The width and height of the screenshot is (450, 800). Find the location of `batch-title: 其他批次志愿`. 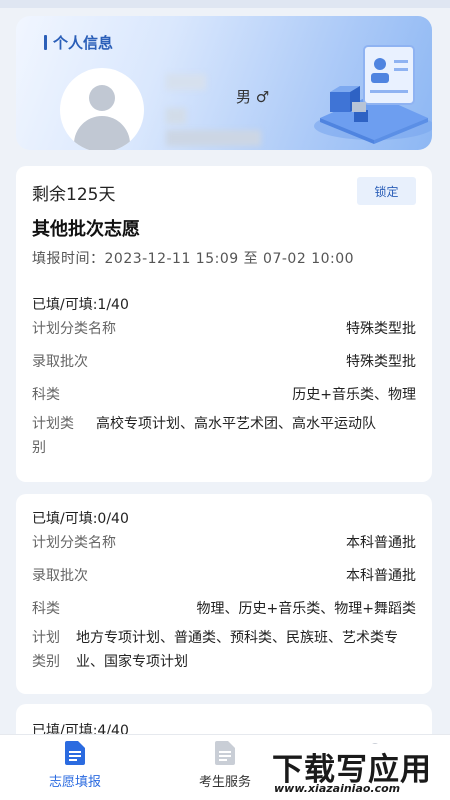

batch-title: 其他批次志愿 is located at coordinates (86, 229).